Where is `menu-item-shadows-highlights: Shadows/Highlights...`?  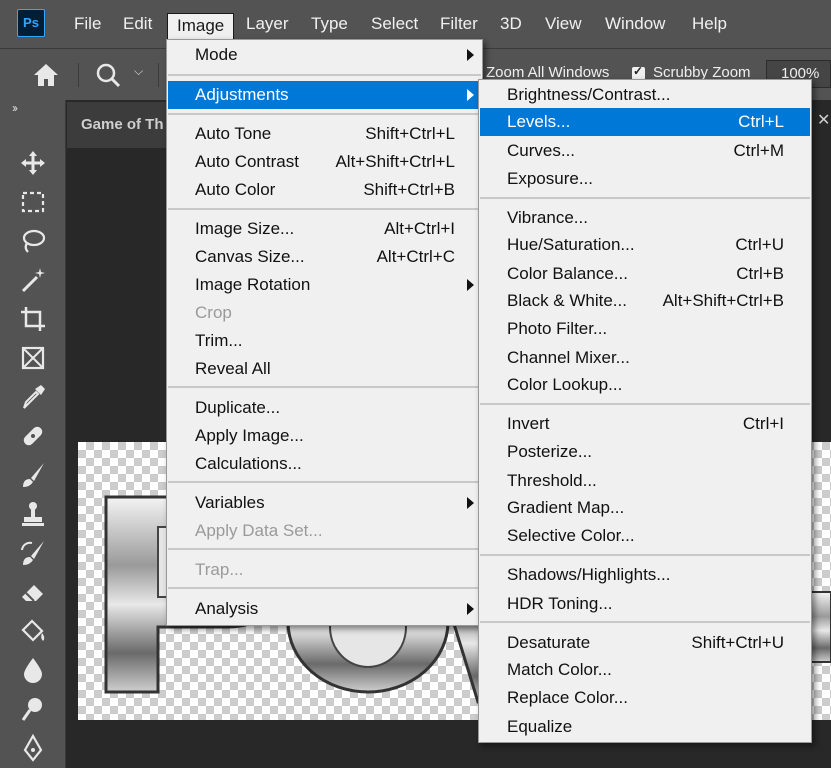
menu-item-shadows-highlights: Shadows/Highlights... is located at coordinates (645, 575).